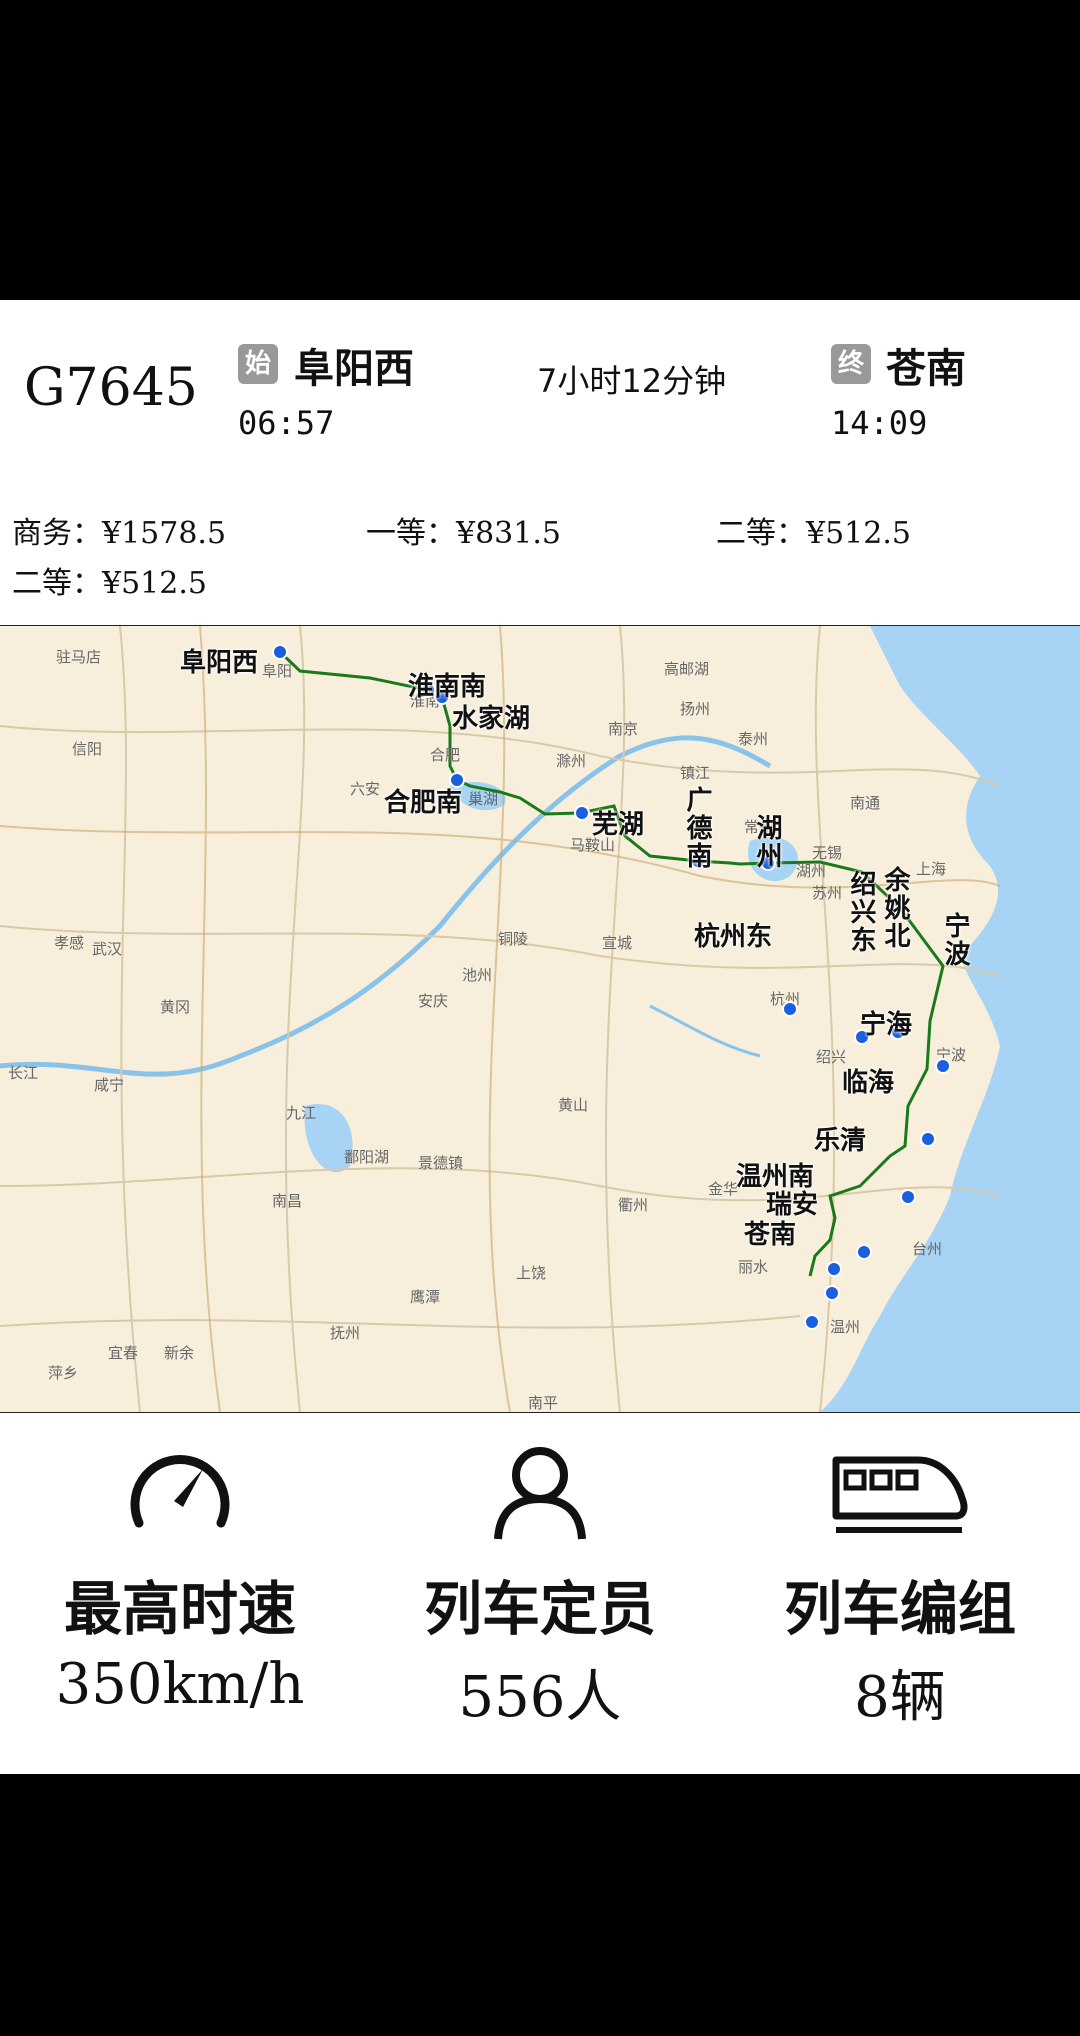 The width and height of the screenshot is (1080, 2036). What do you see at coordinates (632, 381) in the screenshot?
I see `travel-duration: 7小时12分钟` at bounding box center [632, 381].